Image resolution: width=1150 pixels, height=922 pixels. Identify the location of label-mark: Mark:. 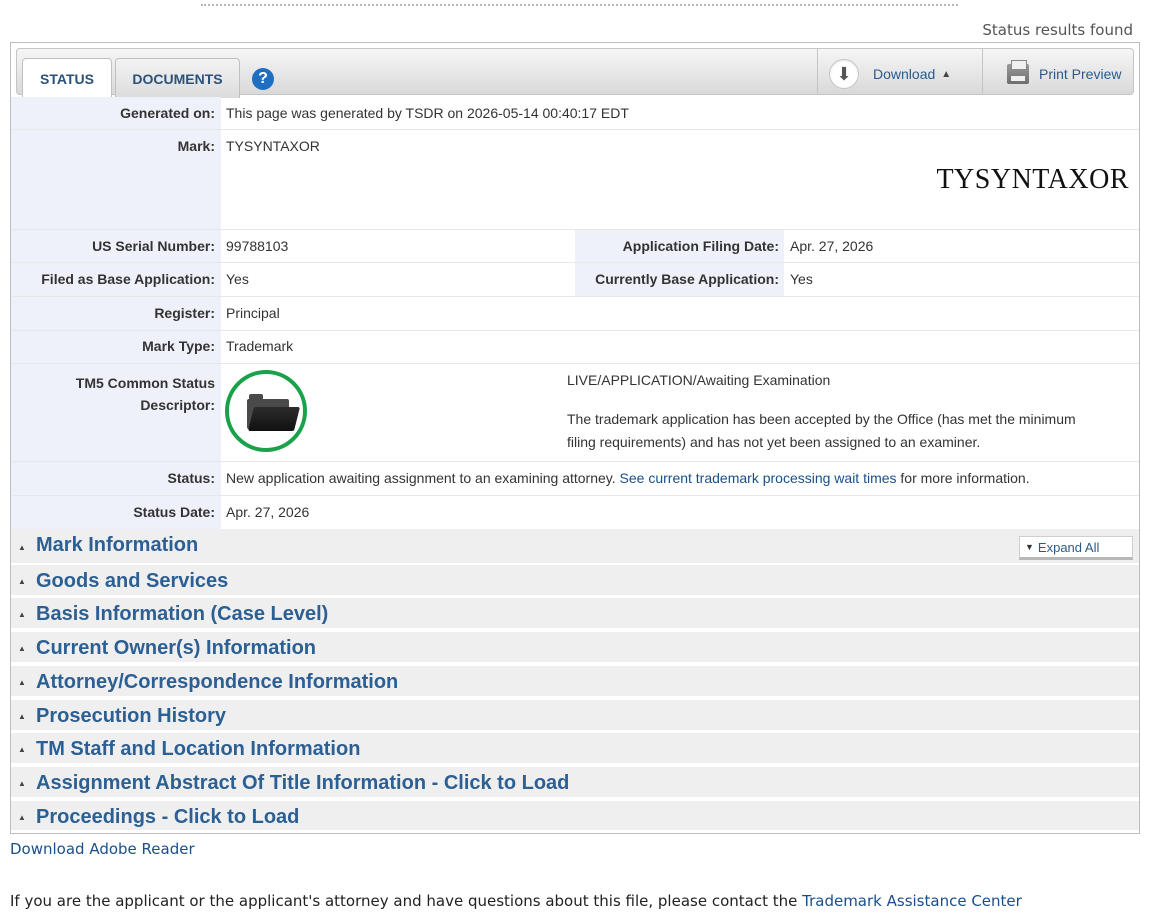
(116, 179).